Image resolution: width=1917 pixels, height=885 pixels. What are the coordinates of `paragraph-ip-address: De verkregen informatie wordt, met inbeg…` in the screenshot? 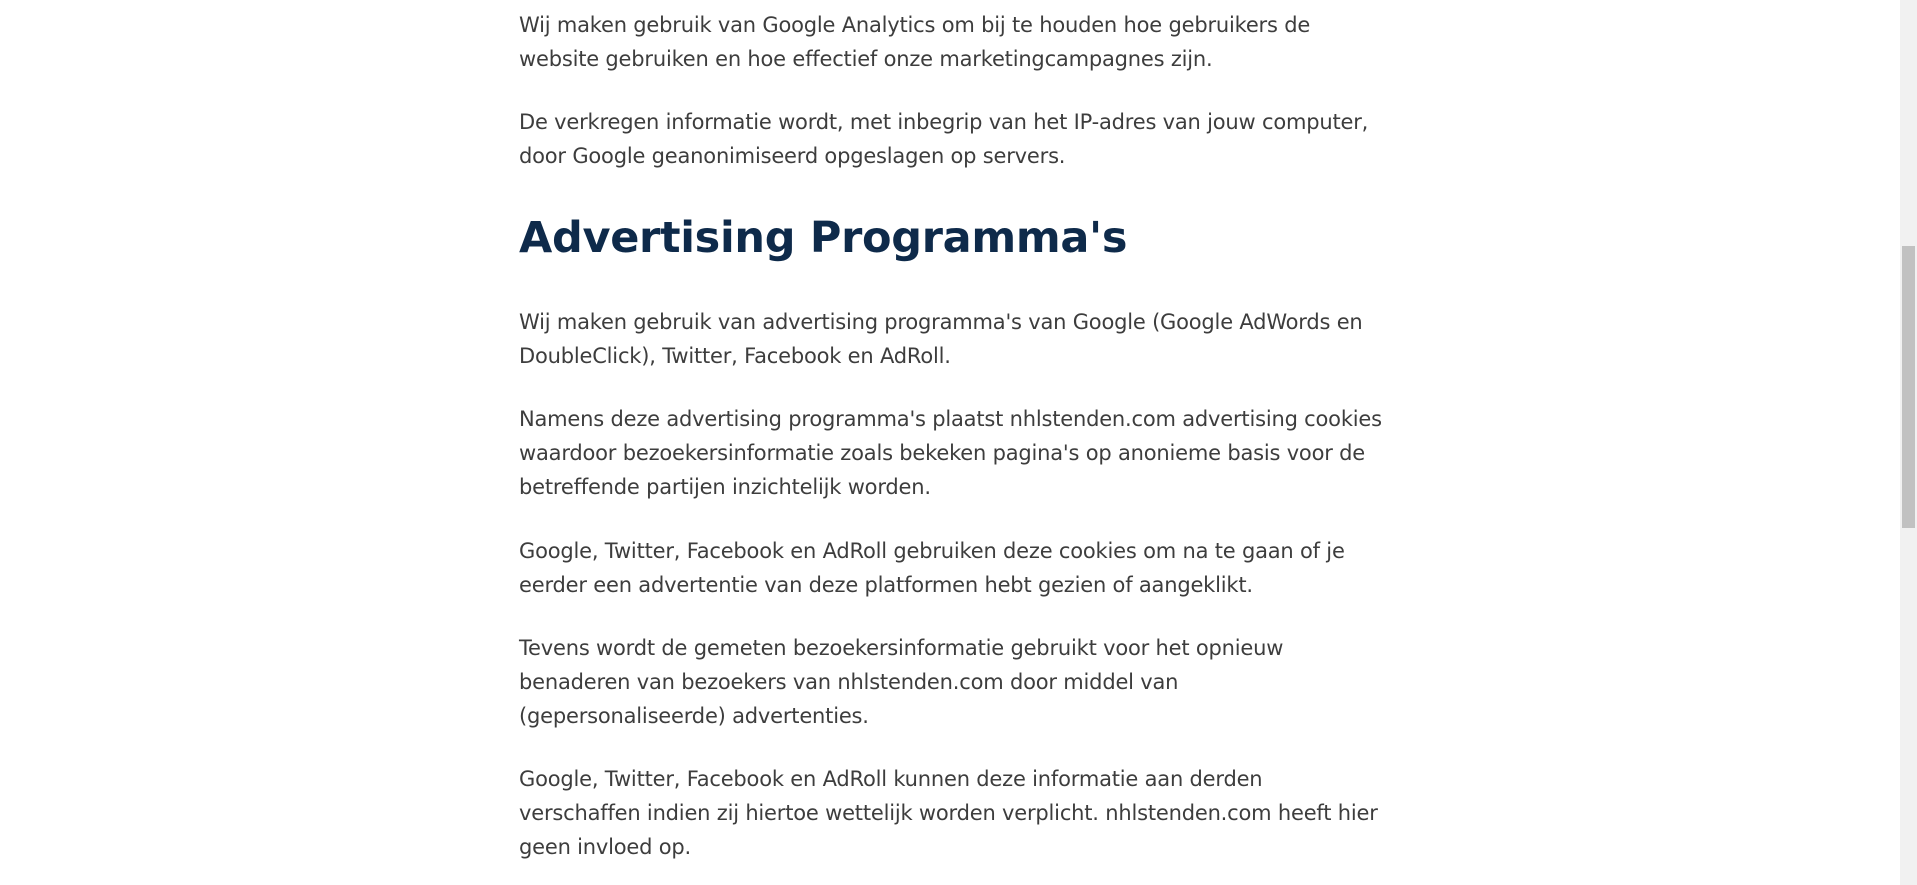 It's located at (944, 139).